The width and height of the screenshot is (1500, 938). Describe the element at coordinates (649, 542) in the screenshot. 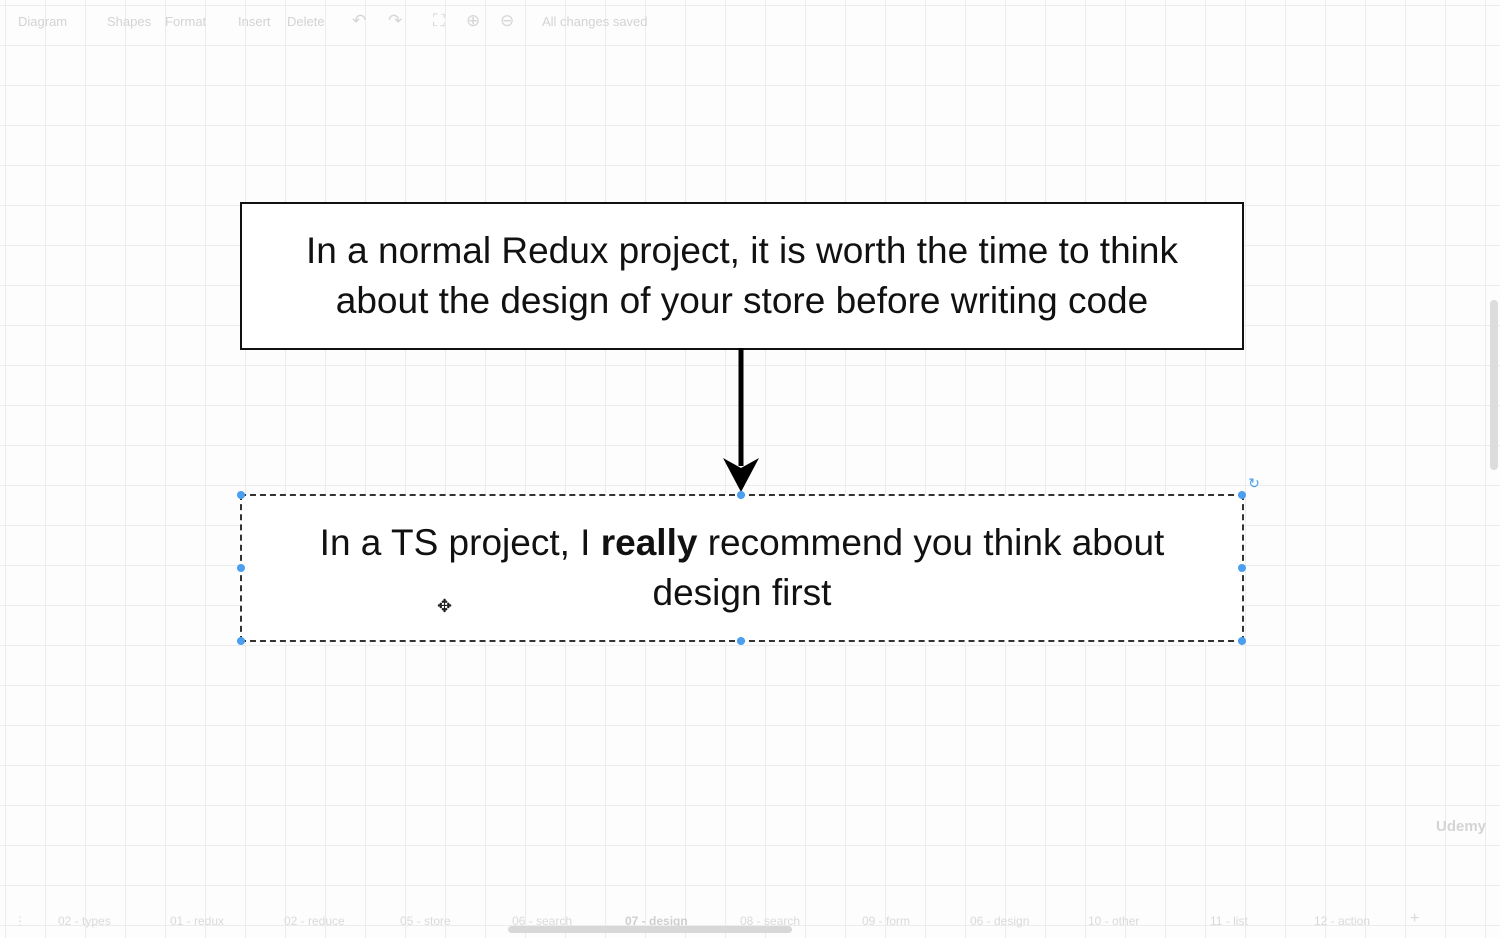

I see `bottom-box-bold-word: really` at that location.